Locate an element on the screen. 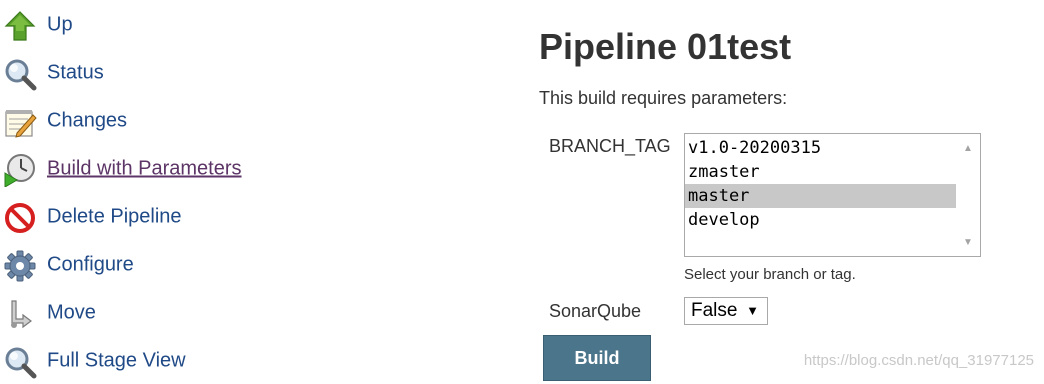  sidebar-item-move: Move is located at coordinates (145, 313).